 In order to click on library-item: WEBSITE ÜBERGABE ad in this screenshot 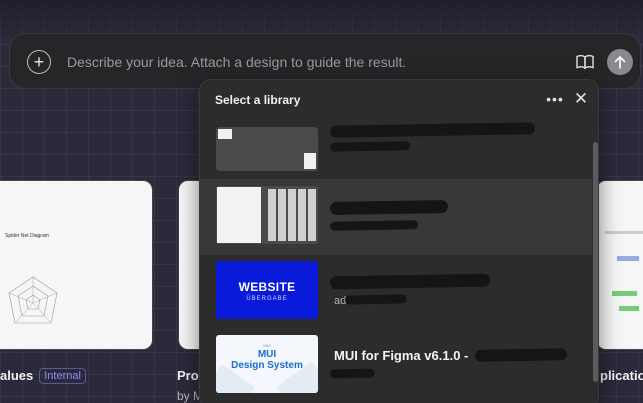, I will do `click(396, 292)`.